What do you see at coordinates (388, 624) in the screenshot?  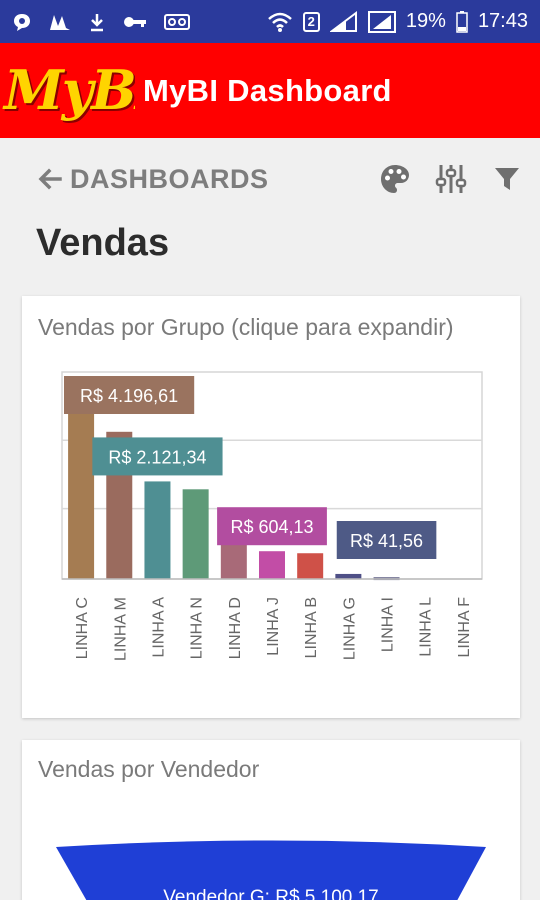 I see `x-tick-label: LINHA I` at bounding box center [388, 624].